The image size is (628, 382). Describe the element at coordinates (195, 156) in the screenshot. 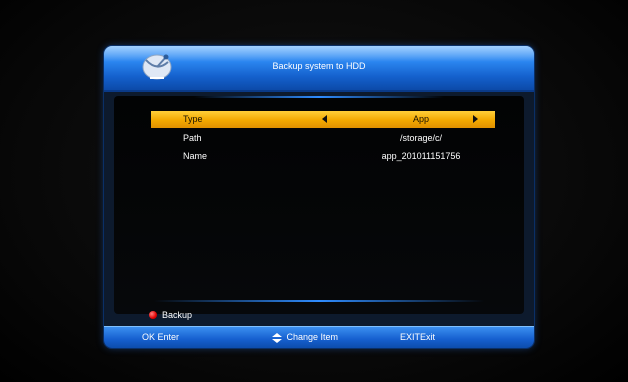

I see `row-name-label: Name` at that location.